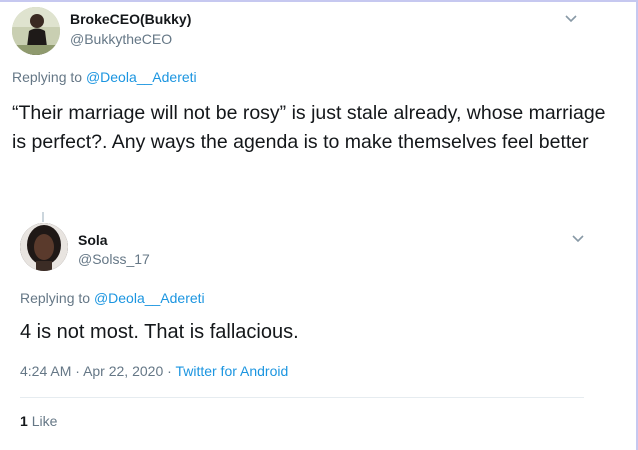 This screenshot has width=638, height=450. What do you see at coordinates (130, 19) in the screenshot?
I see `display-name: BrokeCEO(Bukky)` at bounding box center [130, 19].